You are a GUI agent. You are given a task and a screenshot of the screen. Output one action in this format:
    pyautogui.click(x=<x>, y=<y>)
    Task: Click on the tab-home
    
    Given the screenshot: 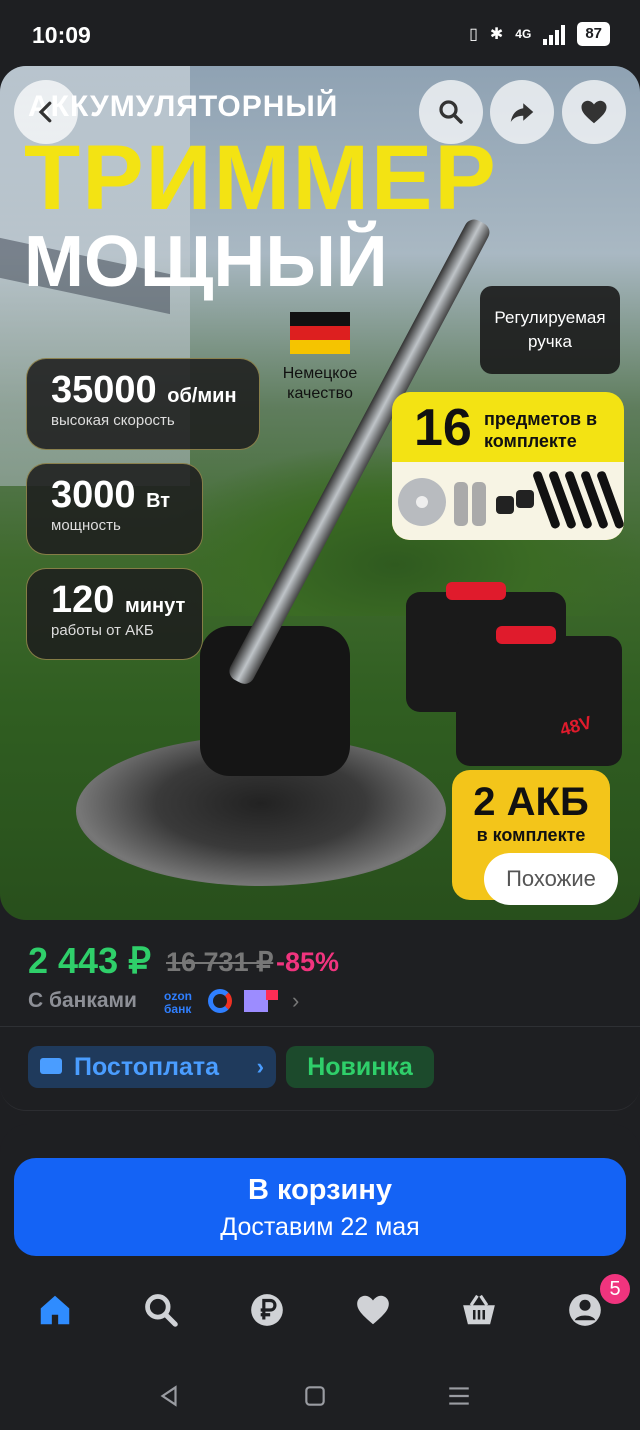 What is the action you would take?
    pyautogui.click(x=55, y=1310)
    